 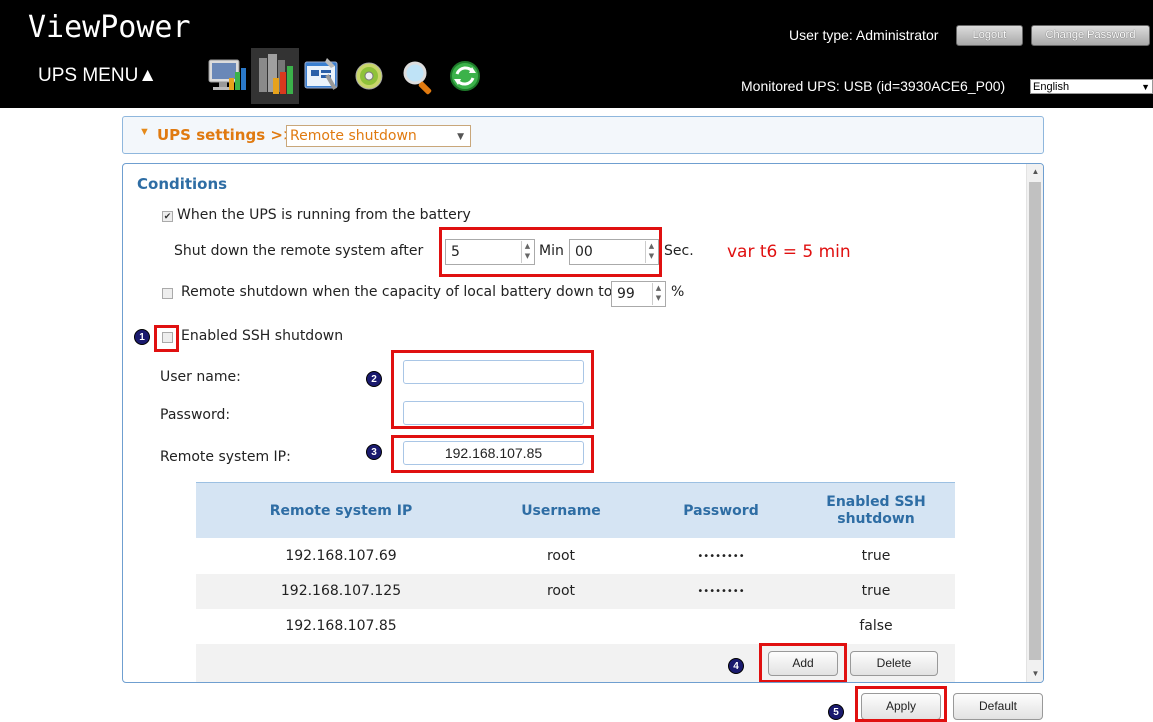 What do you see at coordinates (550, 252) in the screenshot?
I see `highlight-time-box` at bounding box center [550, 252].